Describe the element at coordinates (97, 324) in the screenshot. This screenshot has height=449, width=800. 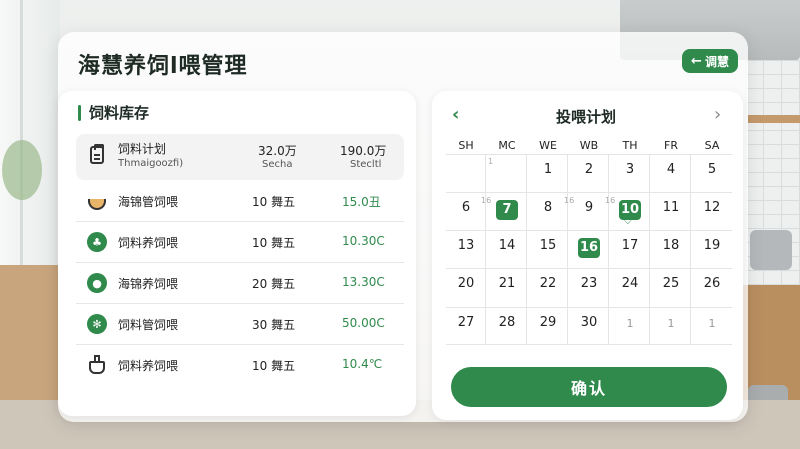
I see `gear-badge-icon: ✻` at that location.